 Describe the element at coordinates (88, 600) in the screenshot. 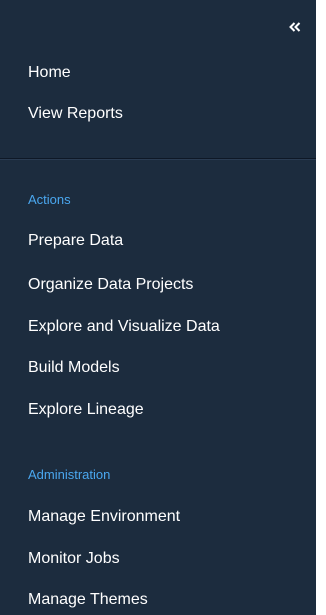

I see `nav-item-manage-themes: Manage Themes` at that location.